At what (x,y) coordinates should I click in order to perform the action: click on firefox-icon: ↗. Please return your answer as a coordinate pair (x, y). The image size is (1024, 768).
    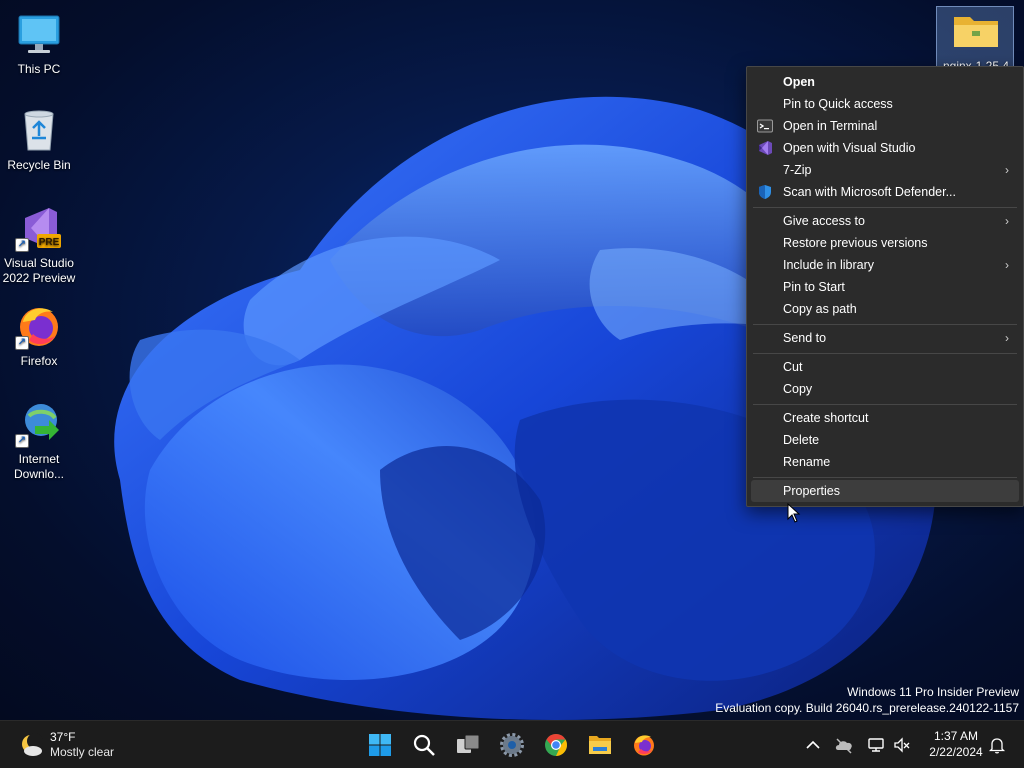
    Looking at the image, I should click on (39, 326).